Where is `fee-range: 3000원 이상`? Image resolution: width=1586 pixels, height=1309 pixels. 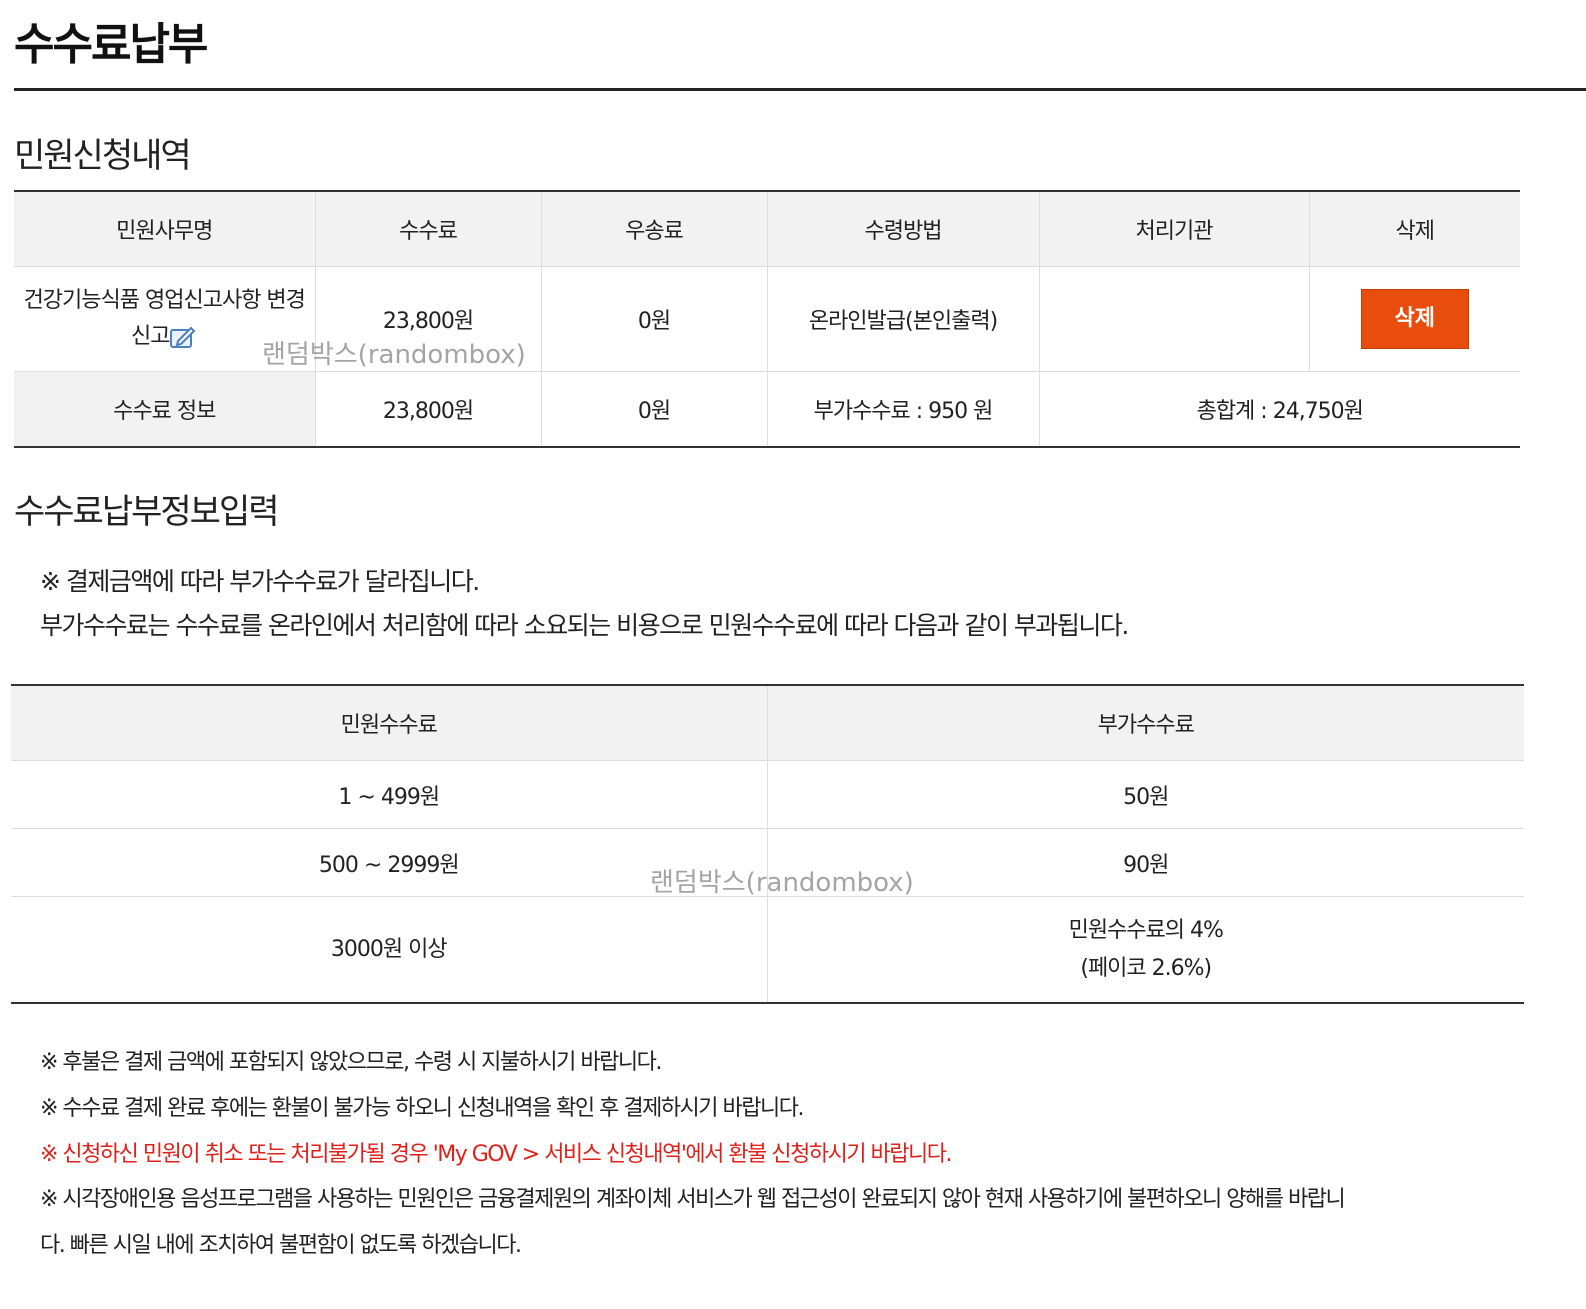
fee-range: 3000원 이상 is located at coordinates (389, 949).